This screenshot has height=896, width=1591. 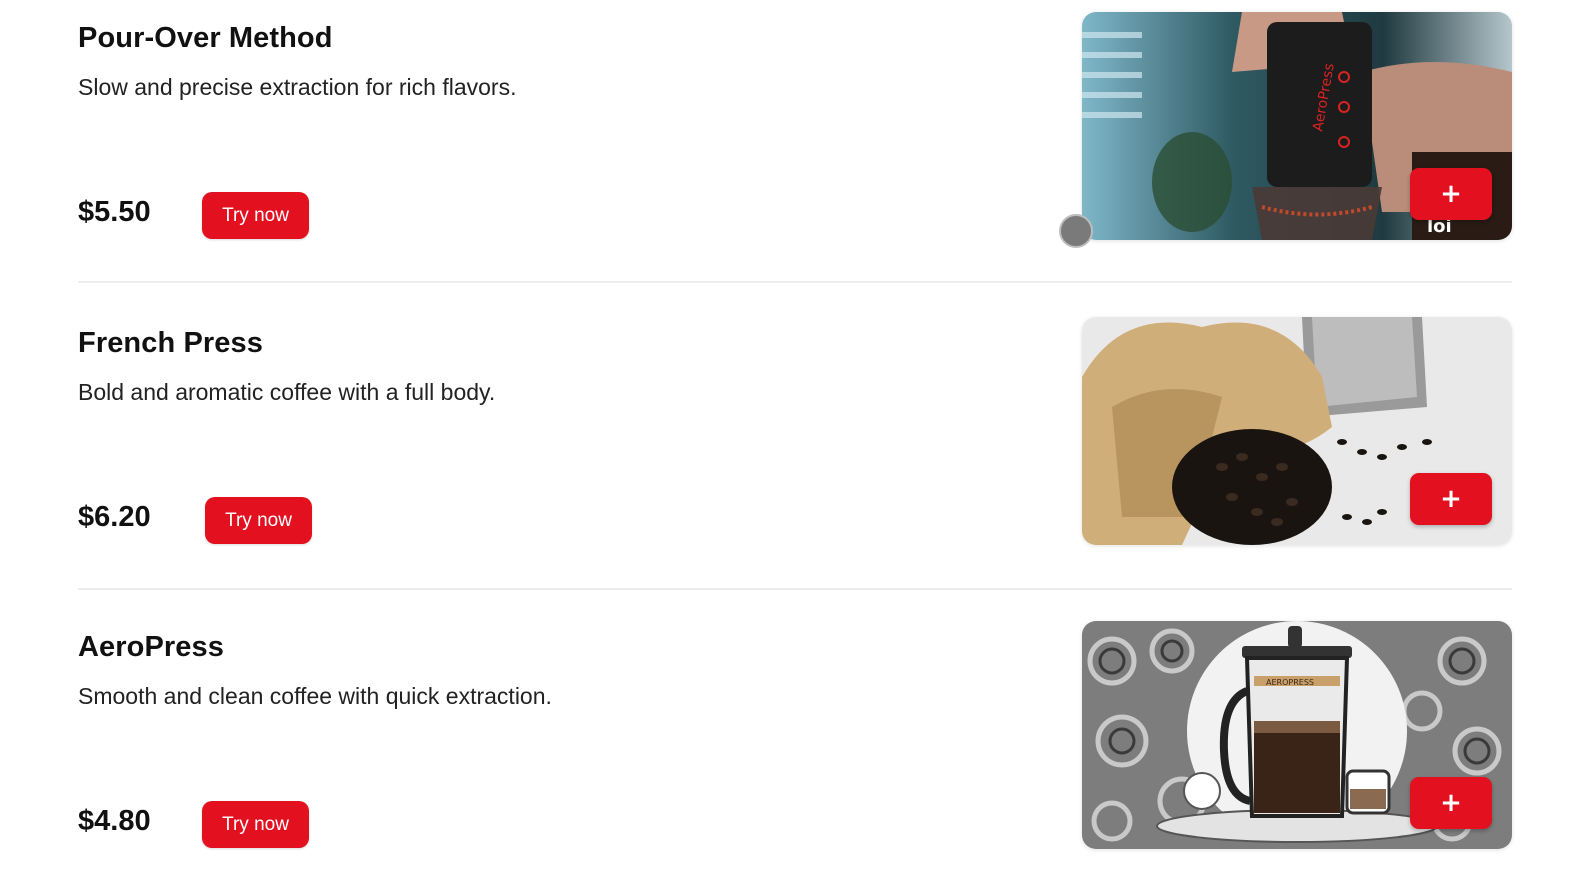 What do you see at coordinates (170, 343) in the screenshot?
I see `item-title: French Press` at bounding box center [170, 343].